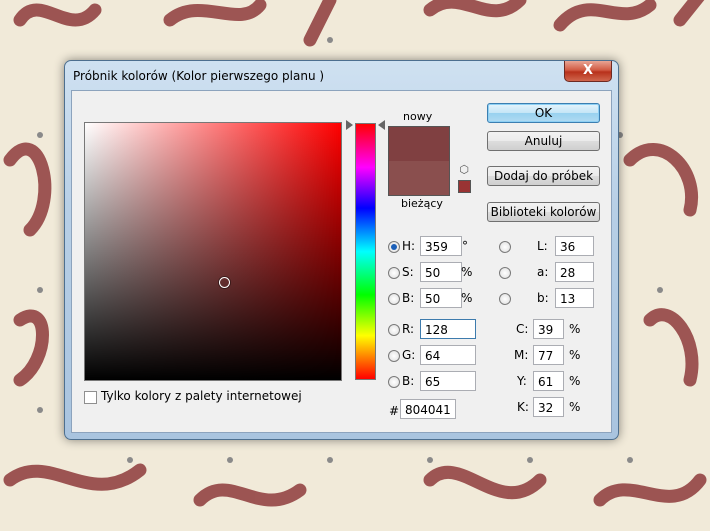 The height and width of the screenshot is (531, 710). Describe the element at coordinates (349, 125) in the screenshot. I see `hue-slider-left-arrow-icon` at that location.